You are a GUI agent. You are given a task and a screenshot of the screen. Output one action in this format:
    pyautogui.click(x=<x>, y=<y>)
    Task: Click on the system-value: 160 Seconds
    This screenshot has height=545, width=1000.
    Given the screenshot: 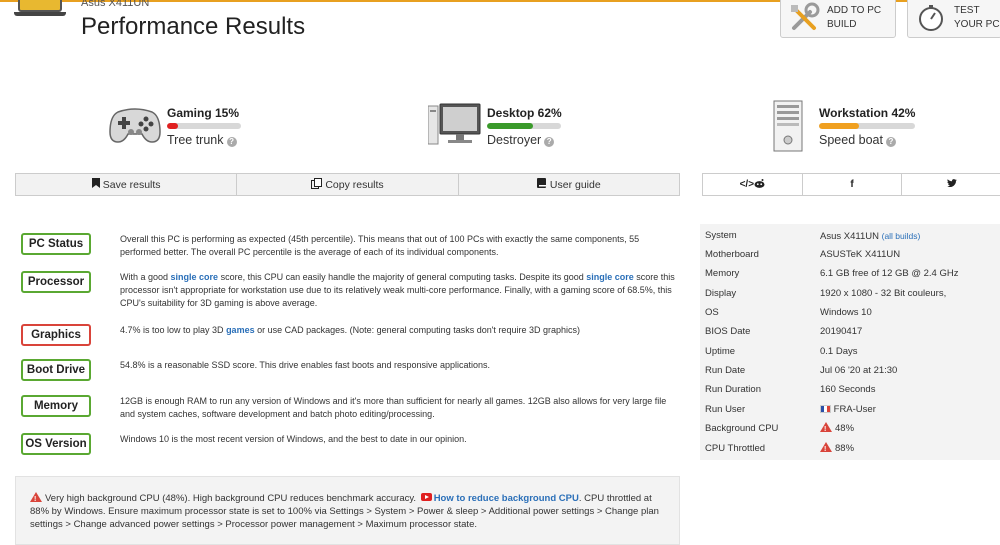 What is the action you would take?
    pyautogui.click(x=848, y=389)
    